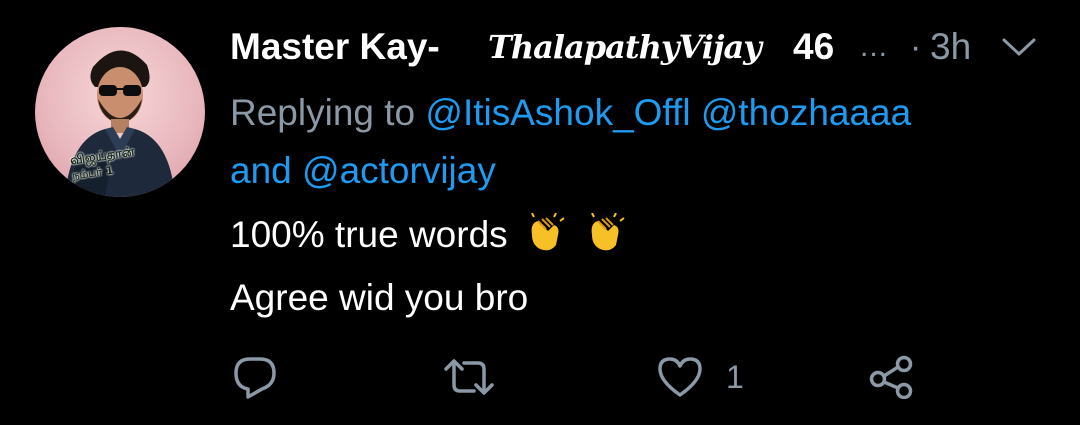 This screenshot has height=425, width=1080. What do you see at coordinates (950, 47) in the screenshot?
I see `timestamp: 3h` at bounding box center [950, 47].